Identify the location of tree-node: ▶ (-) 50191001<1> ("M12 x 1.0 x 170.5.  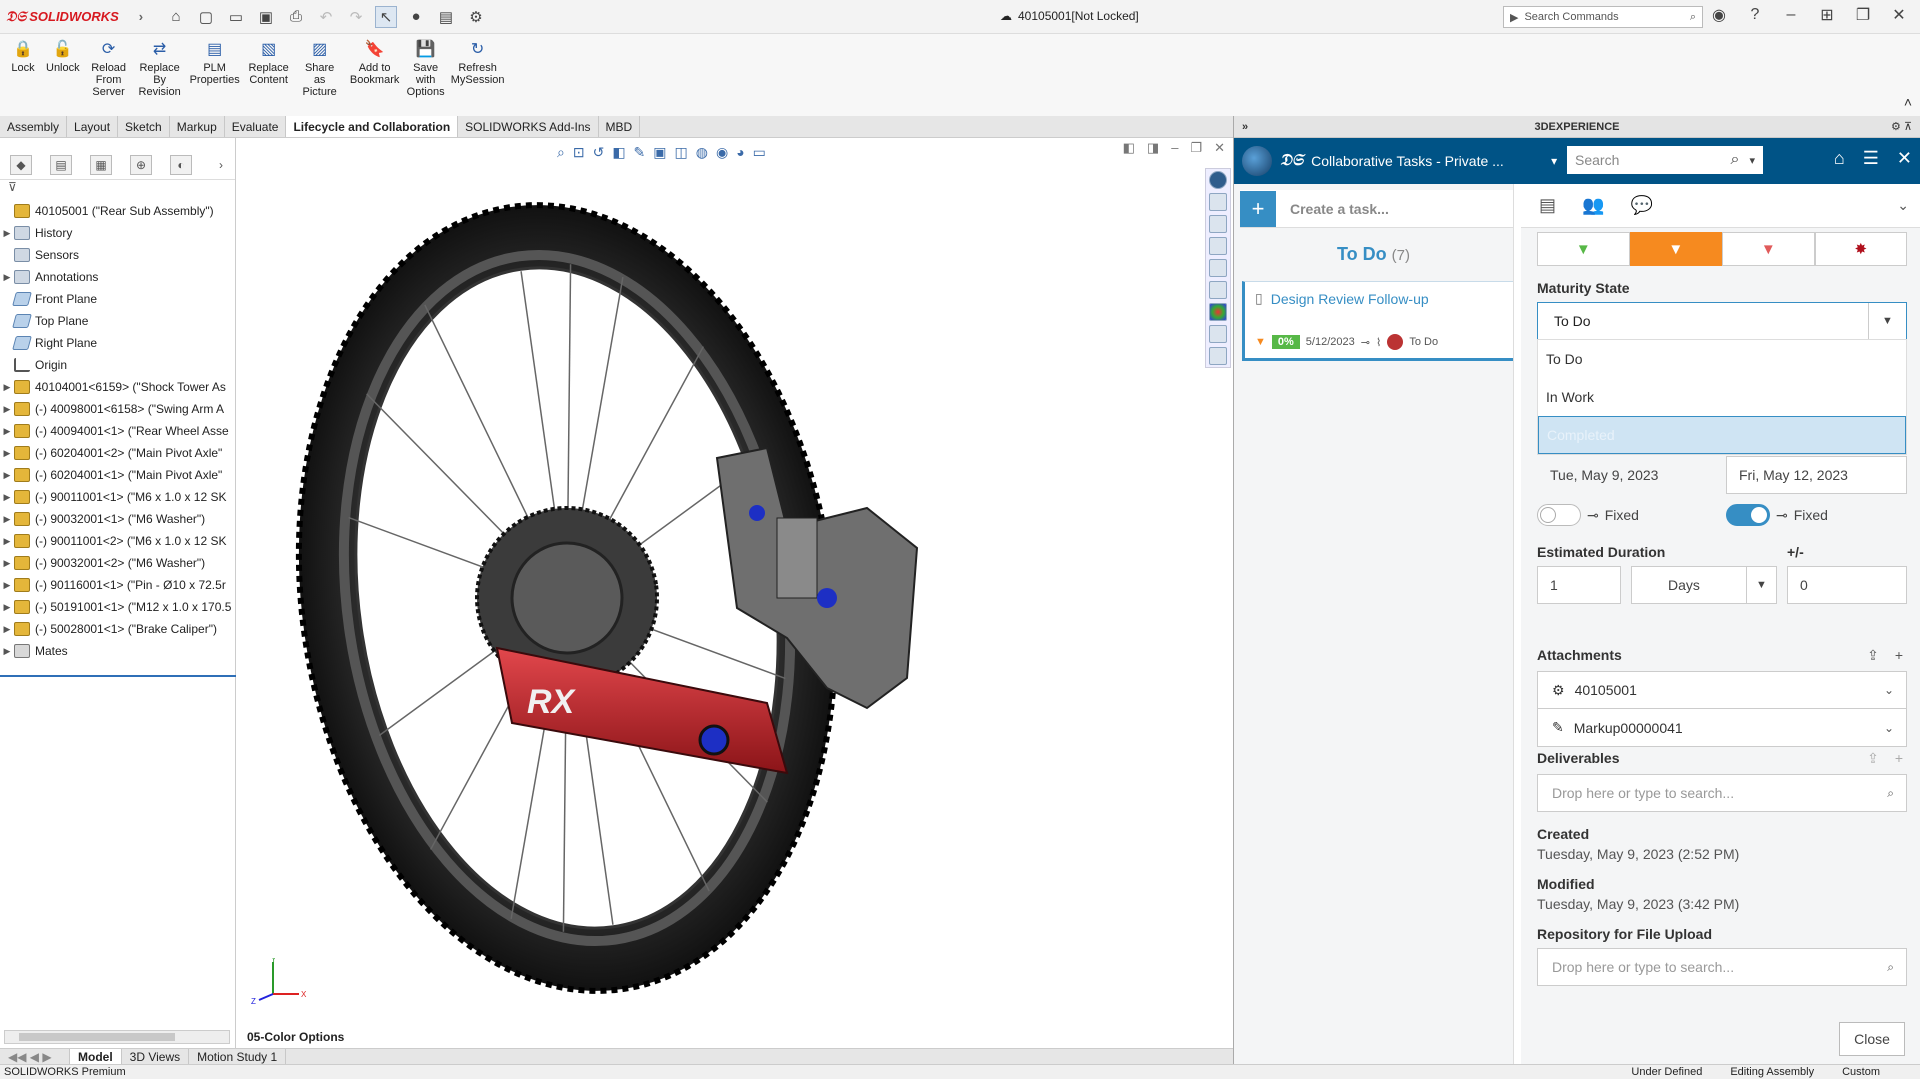
(117, 607).